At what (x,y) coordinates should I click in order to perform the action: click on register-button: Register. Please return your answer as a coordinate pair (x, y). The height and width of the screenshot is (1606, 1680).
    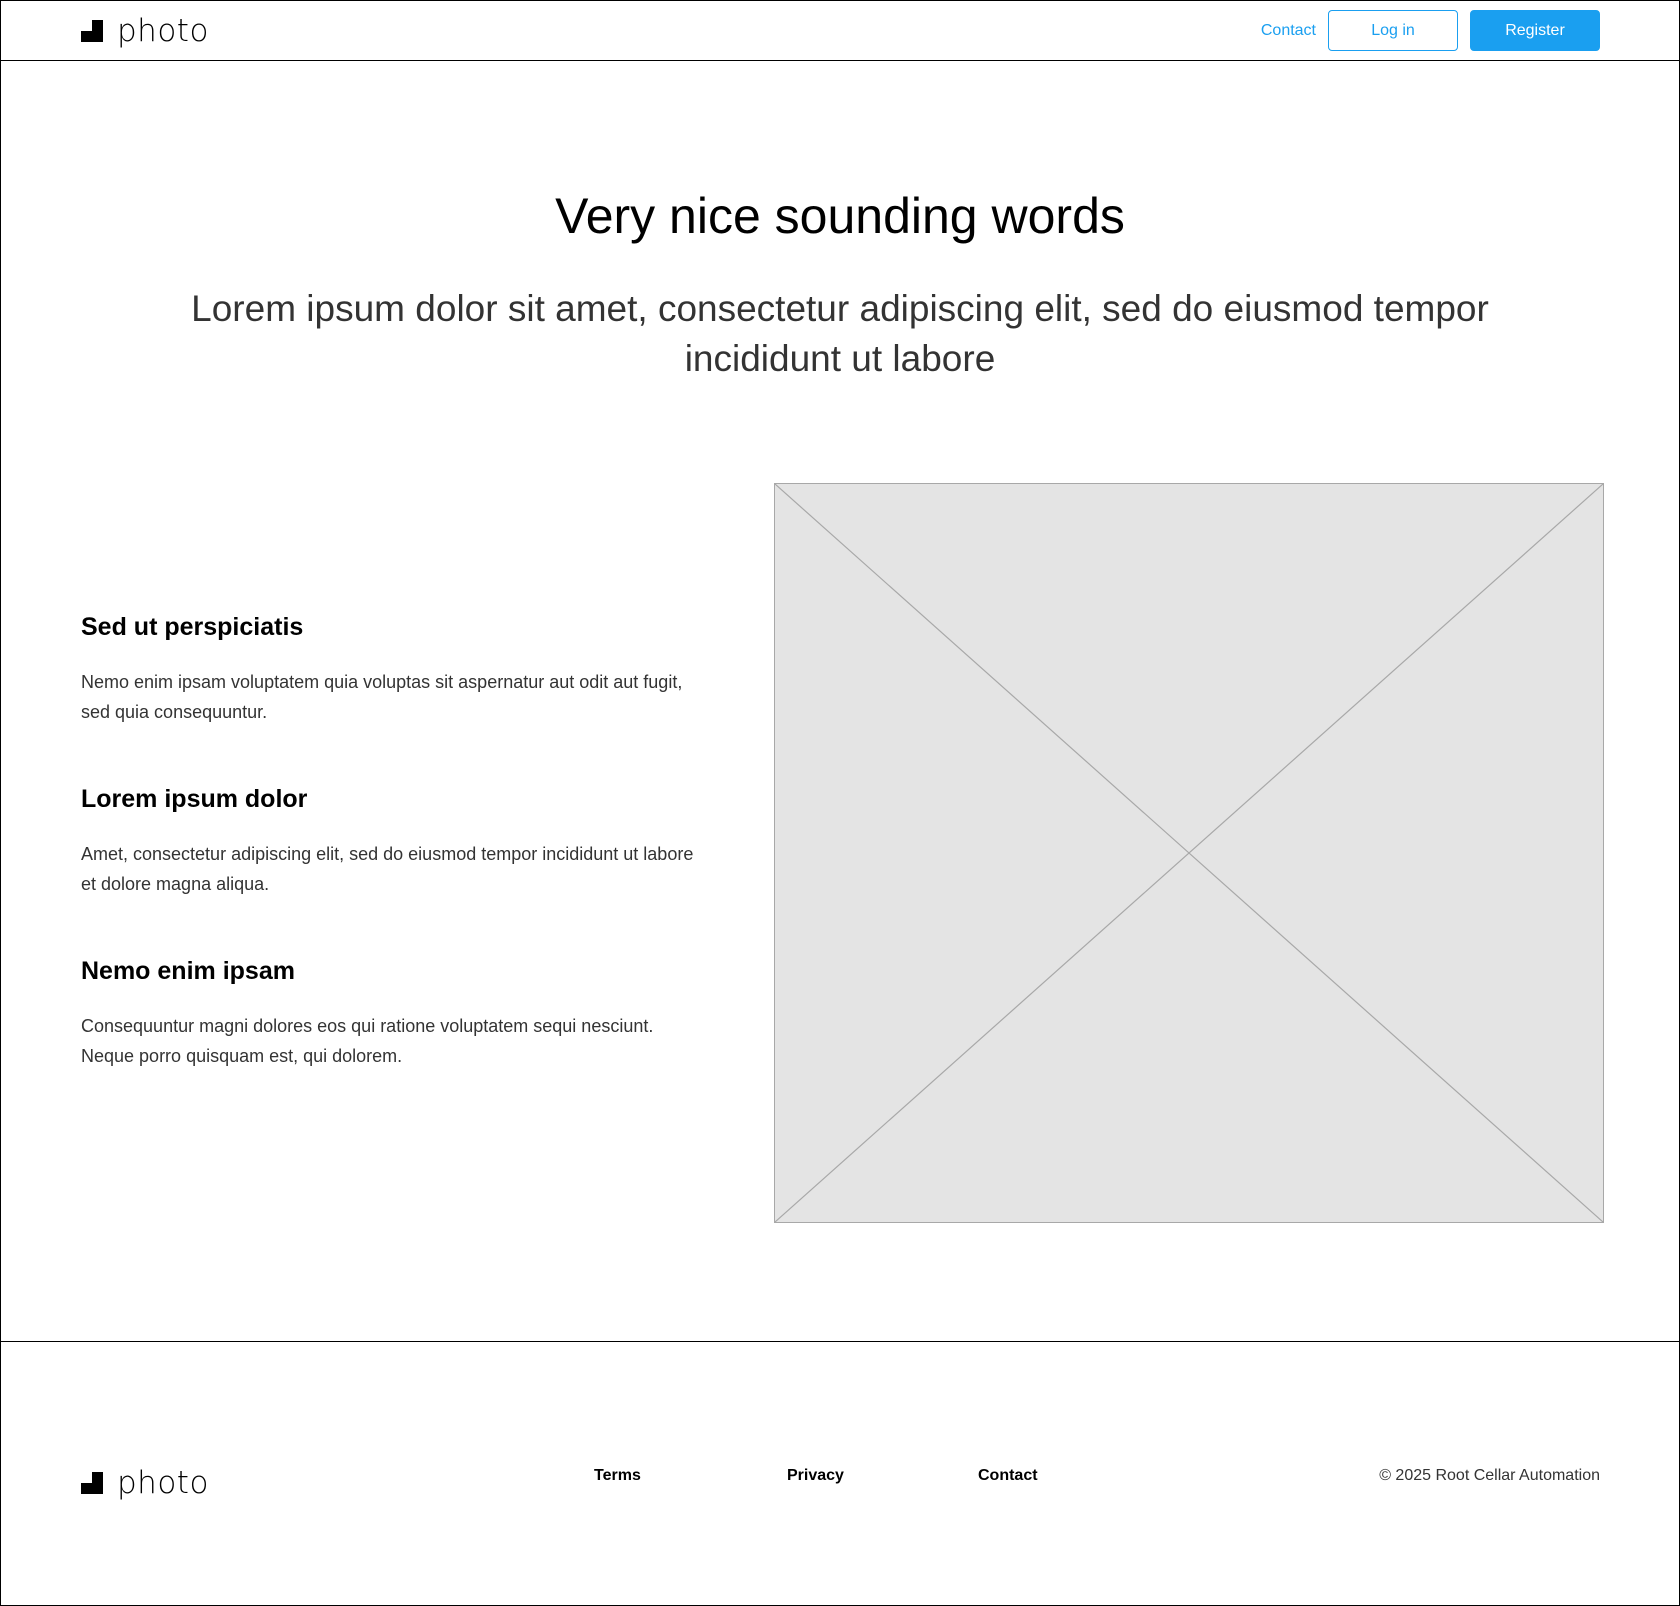
    Looking at the image, I should click on (1535, 30).